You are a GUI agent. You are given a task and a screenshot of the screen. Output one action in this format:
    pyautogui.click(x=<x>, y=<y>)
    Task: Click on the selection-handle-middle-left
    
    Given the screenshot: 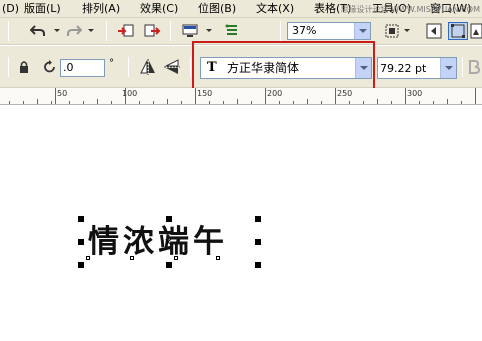 What is the action you would take?
    pyautogui.click(x=81, y=242)
    